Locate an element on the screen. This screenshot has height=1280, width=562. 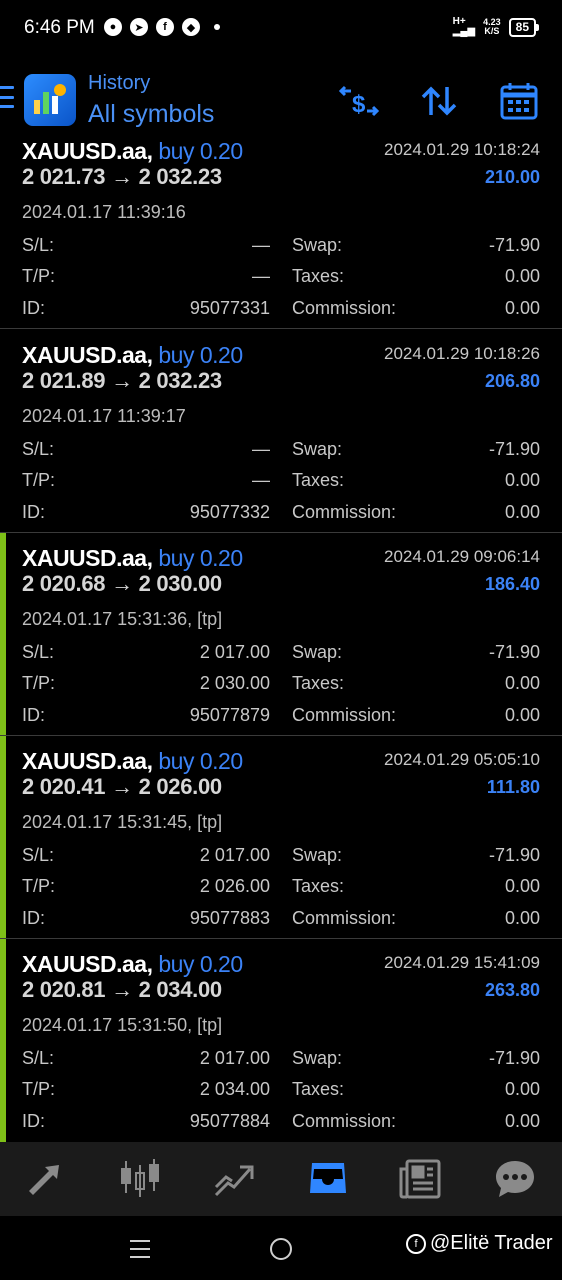
battery-icon: 85 is located at coordinates (524, 27).